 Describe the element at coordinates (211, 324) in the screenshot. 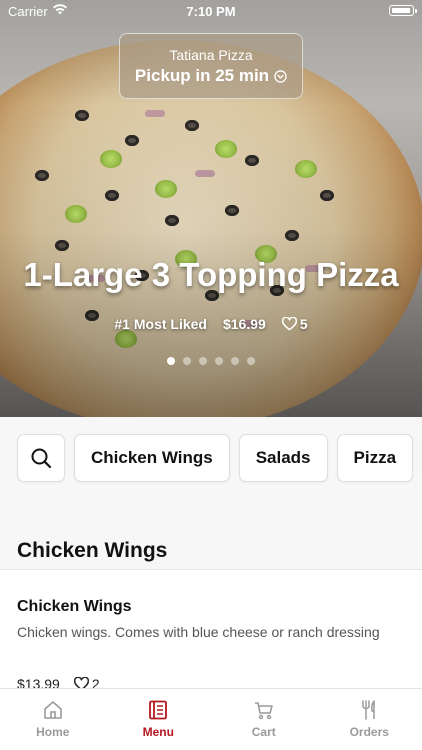

I see `featured-meta: #1 Most Liked $16.99 5` at that location.